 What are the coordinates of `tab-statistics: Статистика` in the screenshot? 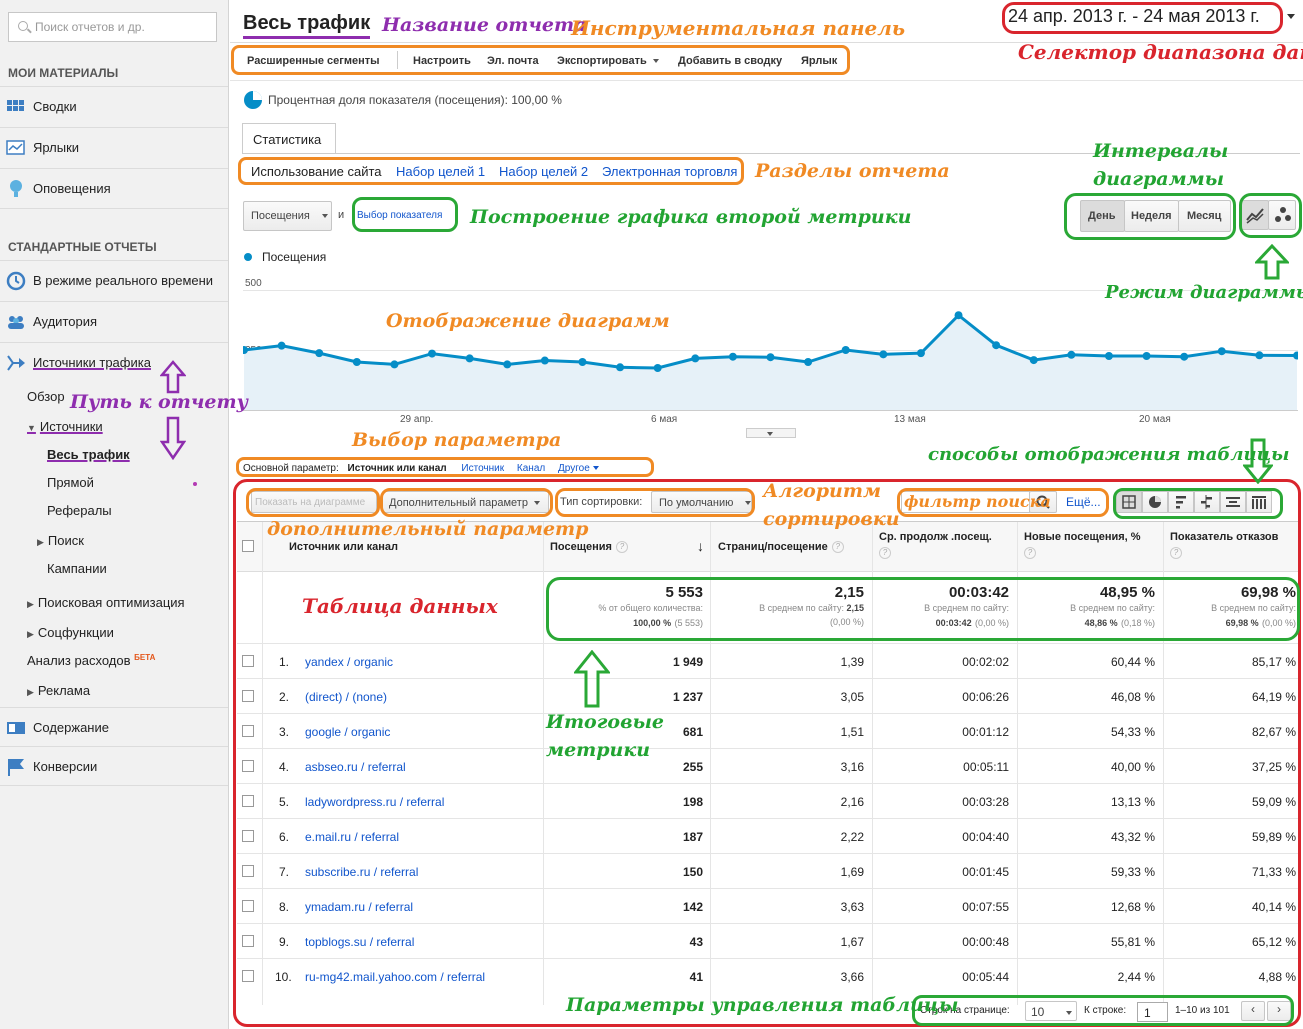 It's located at (289, 138).